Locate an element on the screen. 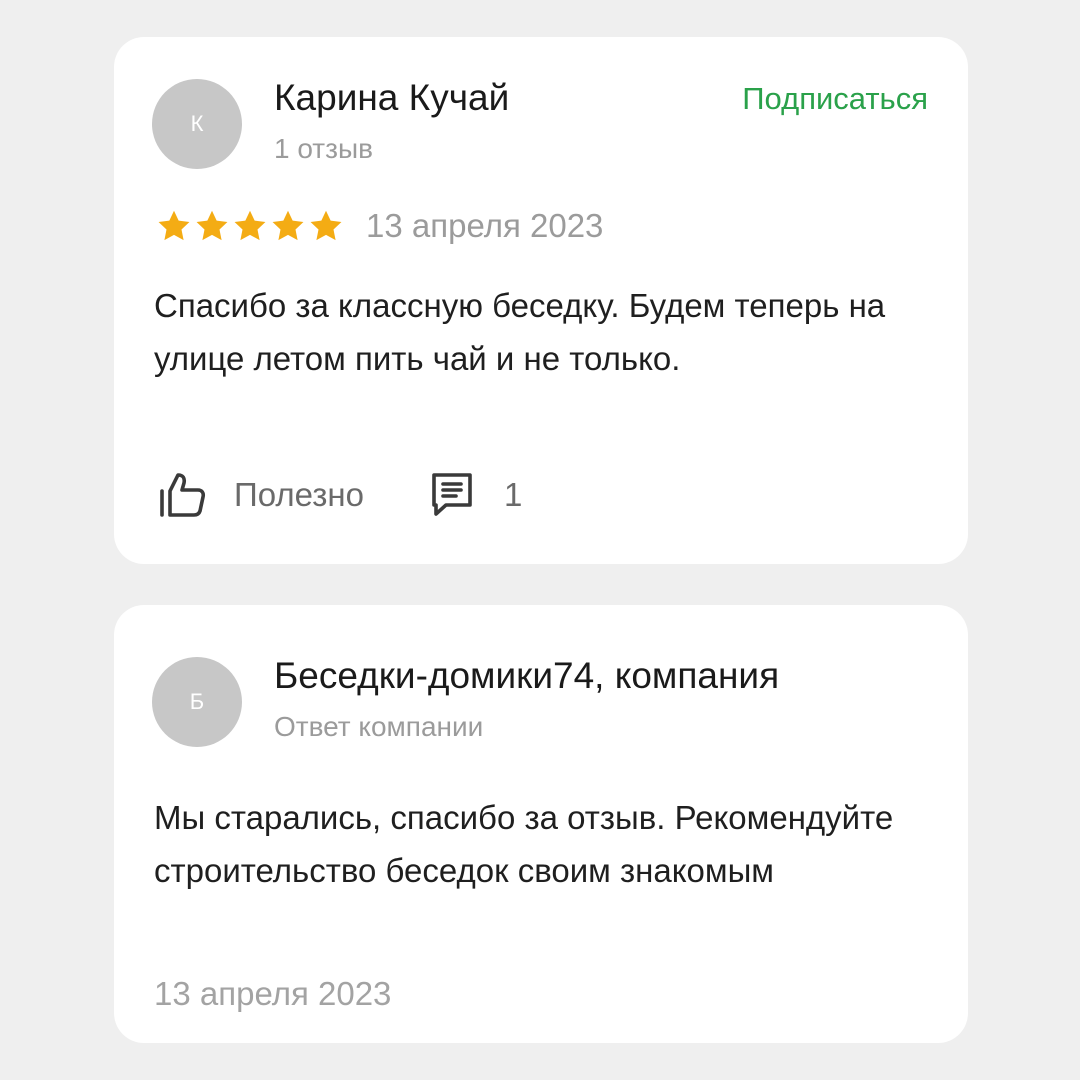  star-rating is located at coordinates (250, 226).